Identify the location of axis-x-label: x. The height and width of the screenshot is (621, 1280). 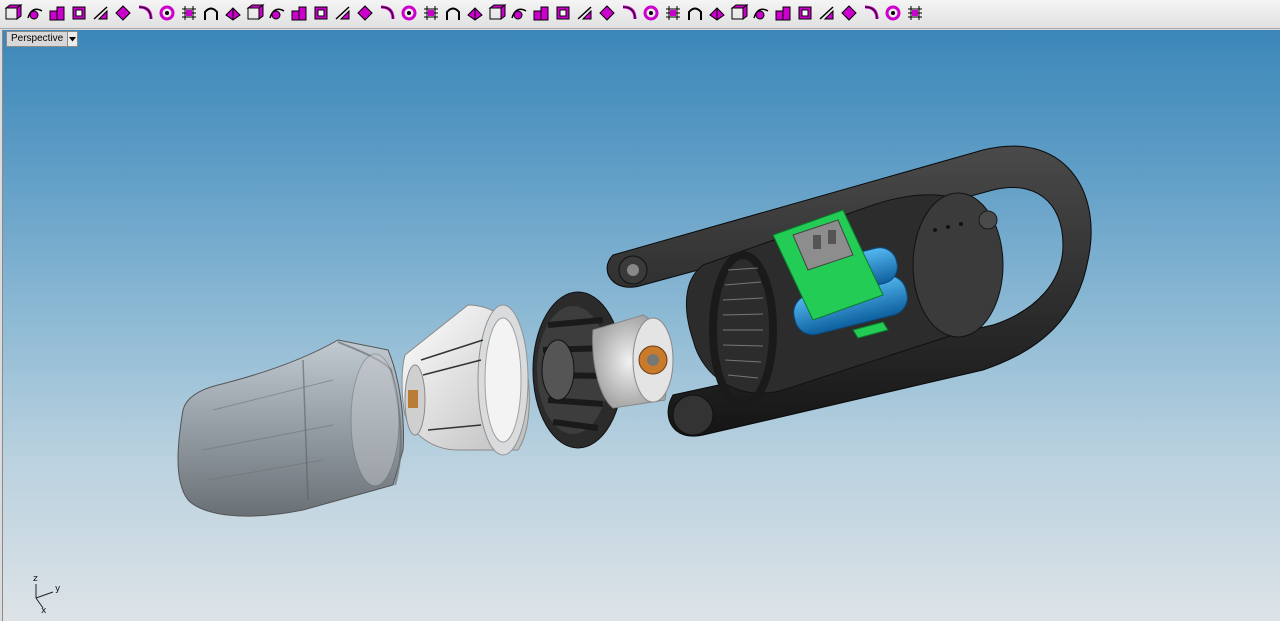
(44, 611).